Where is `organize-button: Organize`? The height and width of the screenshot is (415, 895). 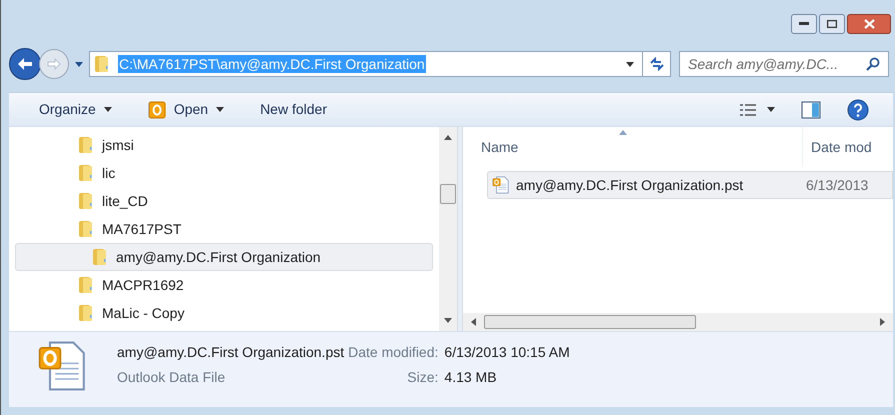
organize-button: Organize is located at coordinates (75, 110).